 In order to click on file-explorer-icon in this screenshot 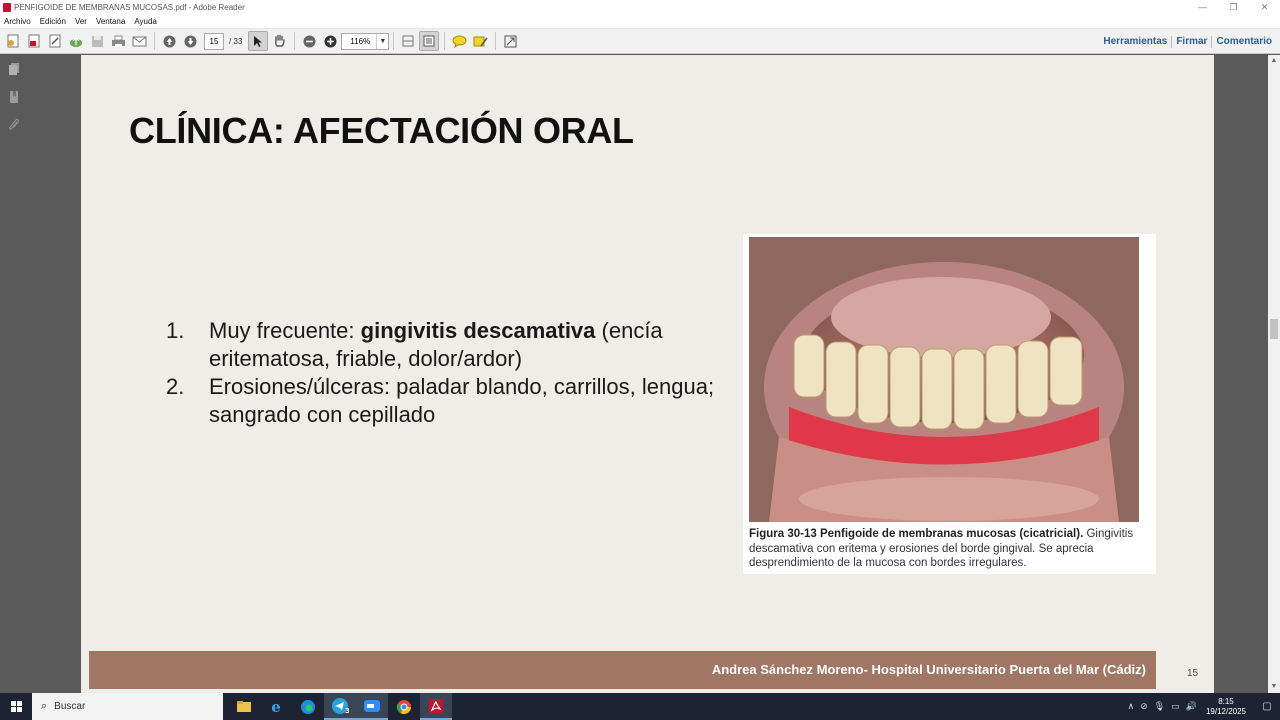, I will do `click(244, 706)`.